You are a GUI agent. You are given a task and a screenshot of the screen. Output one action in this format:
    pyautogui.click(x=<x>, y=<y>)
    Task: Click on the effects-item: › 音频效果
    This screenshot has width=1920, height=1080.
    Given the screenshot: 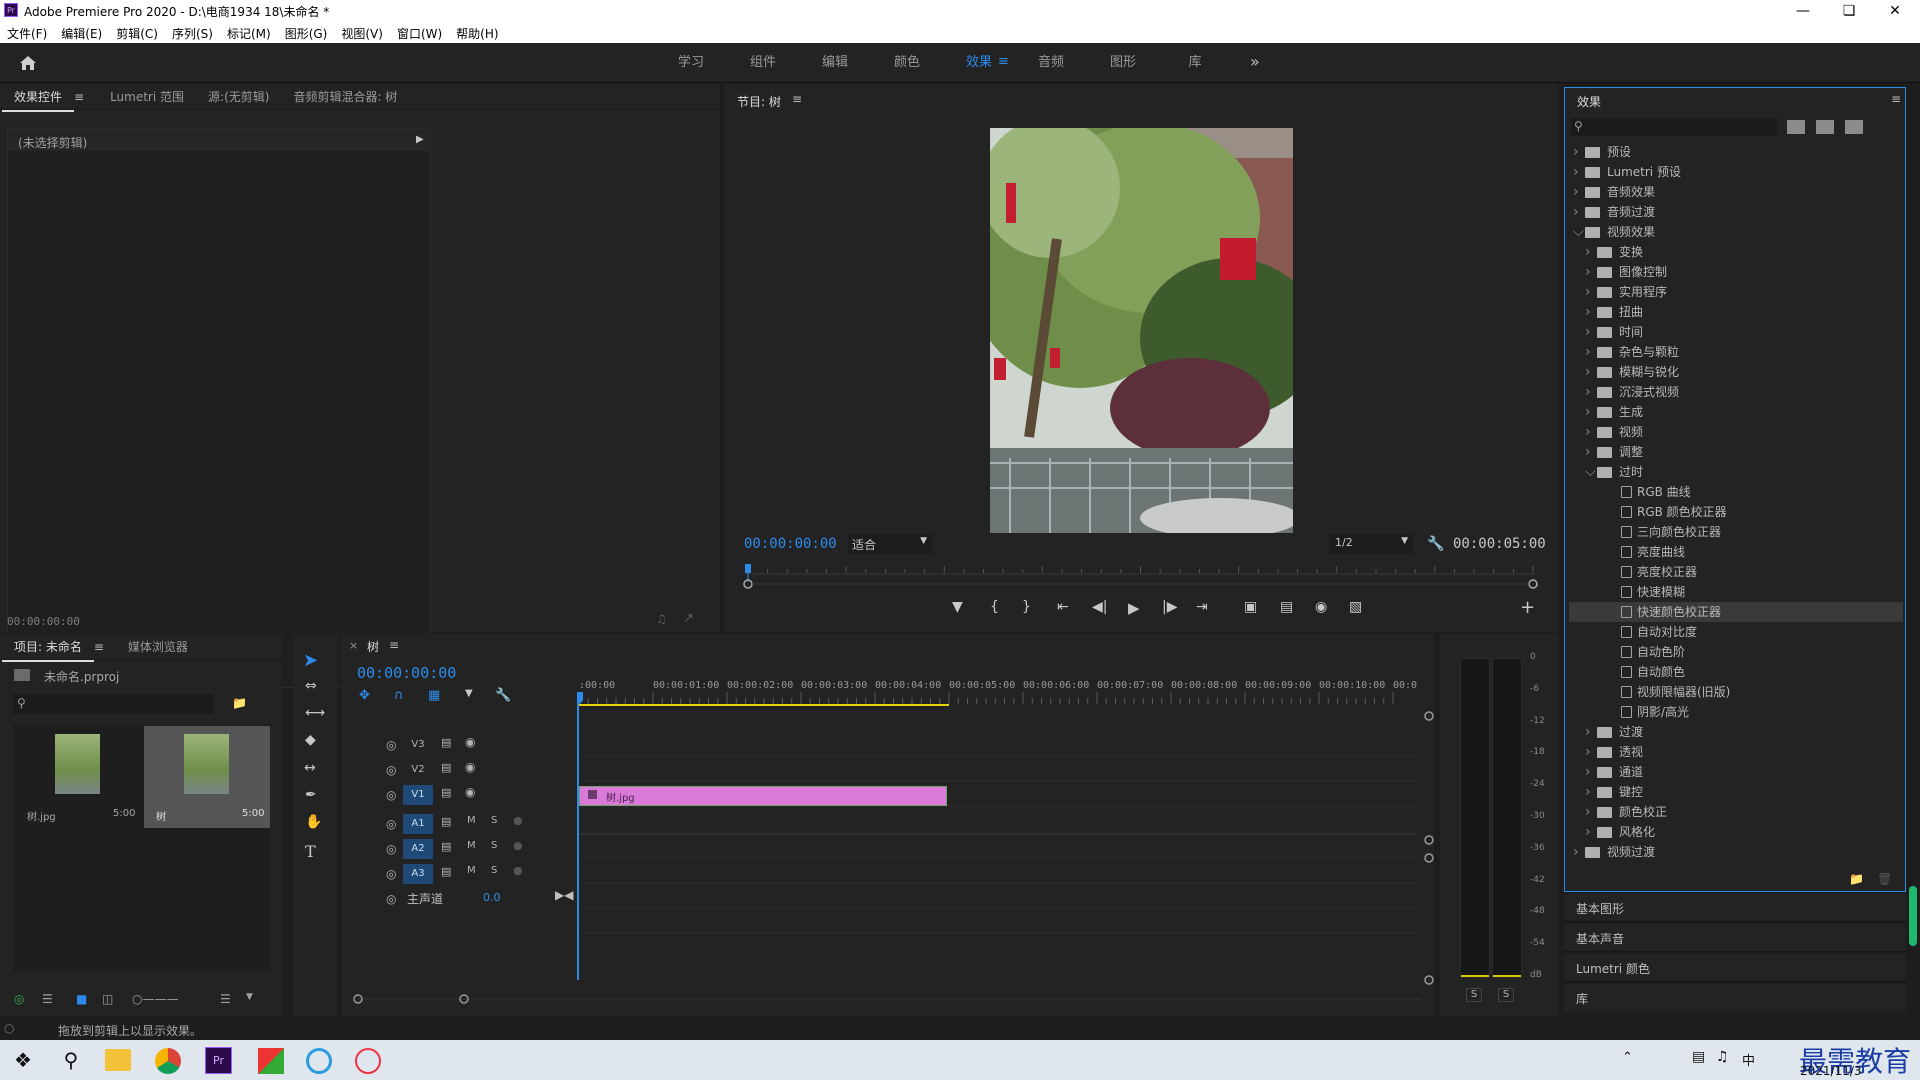 What is the action you would take?
    pyautogui.click(x=1736, y=192)
    